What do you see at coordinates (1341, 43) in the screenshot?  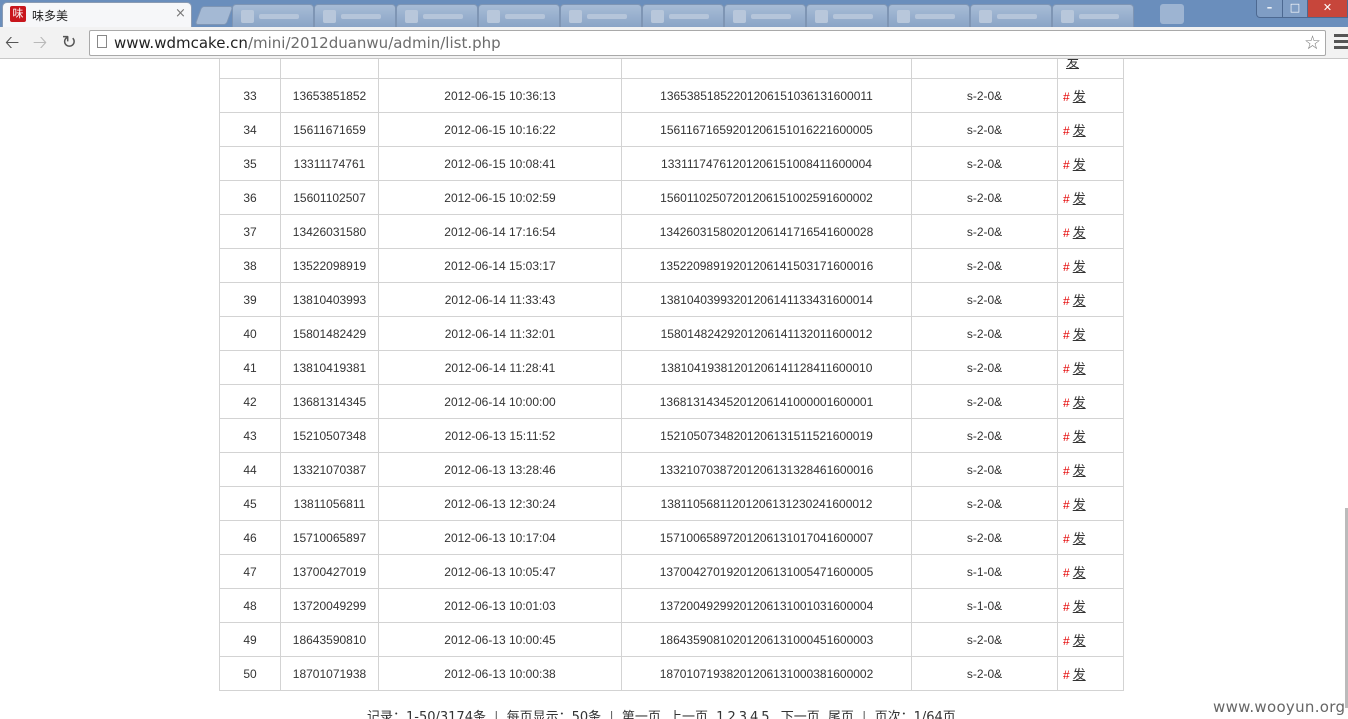 I see `menu-icon` at bounding box center [1341, 43].